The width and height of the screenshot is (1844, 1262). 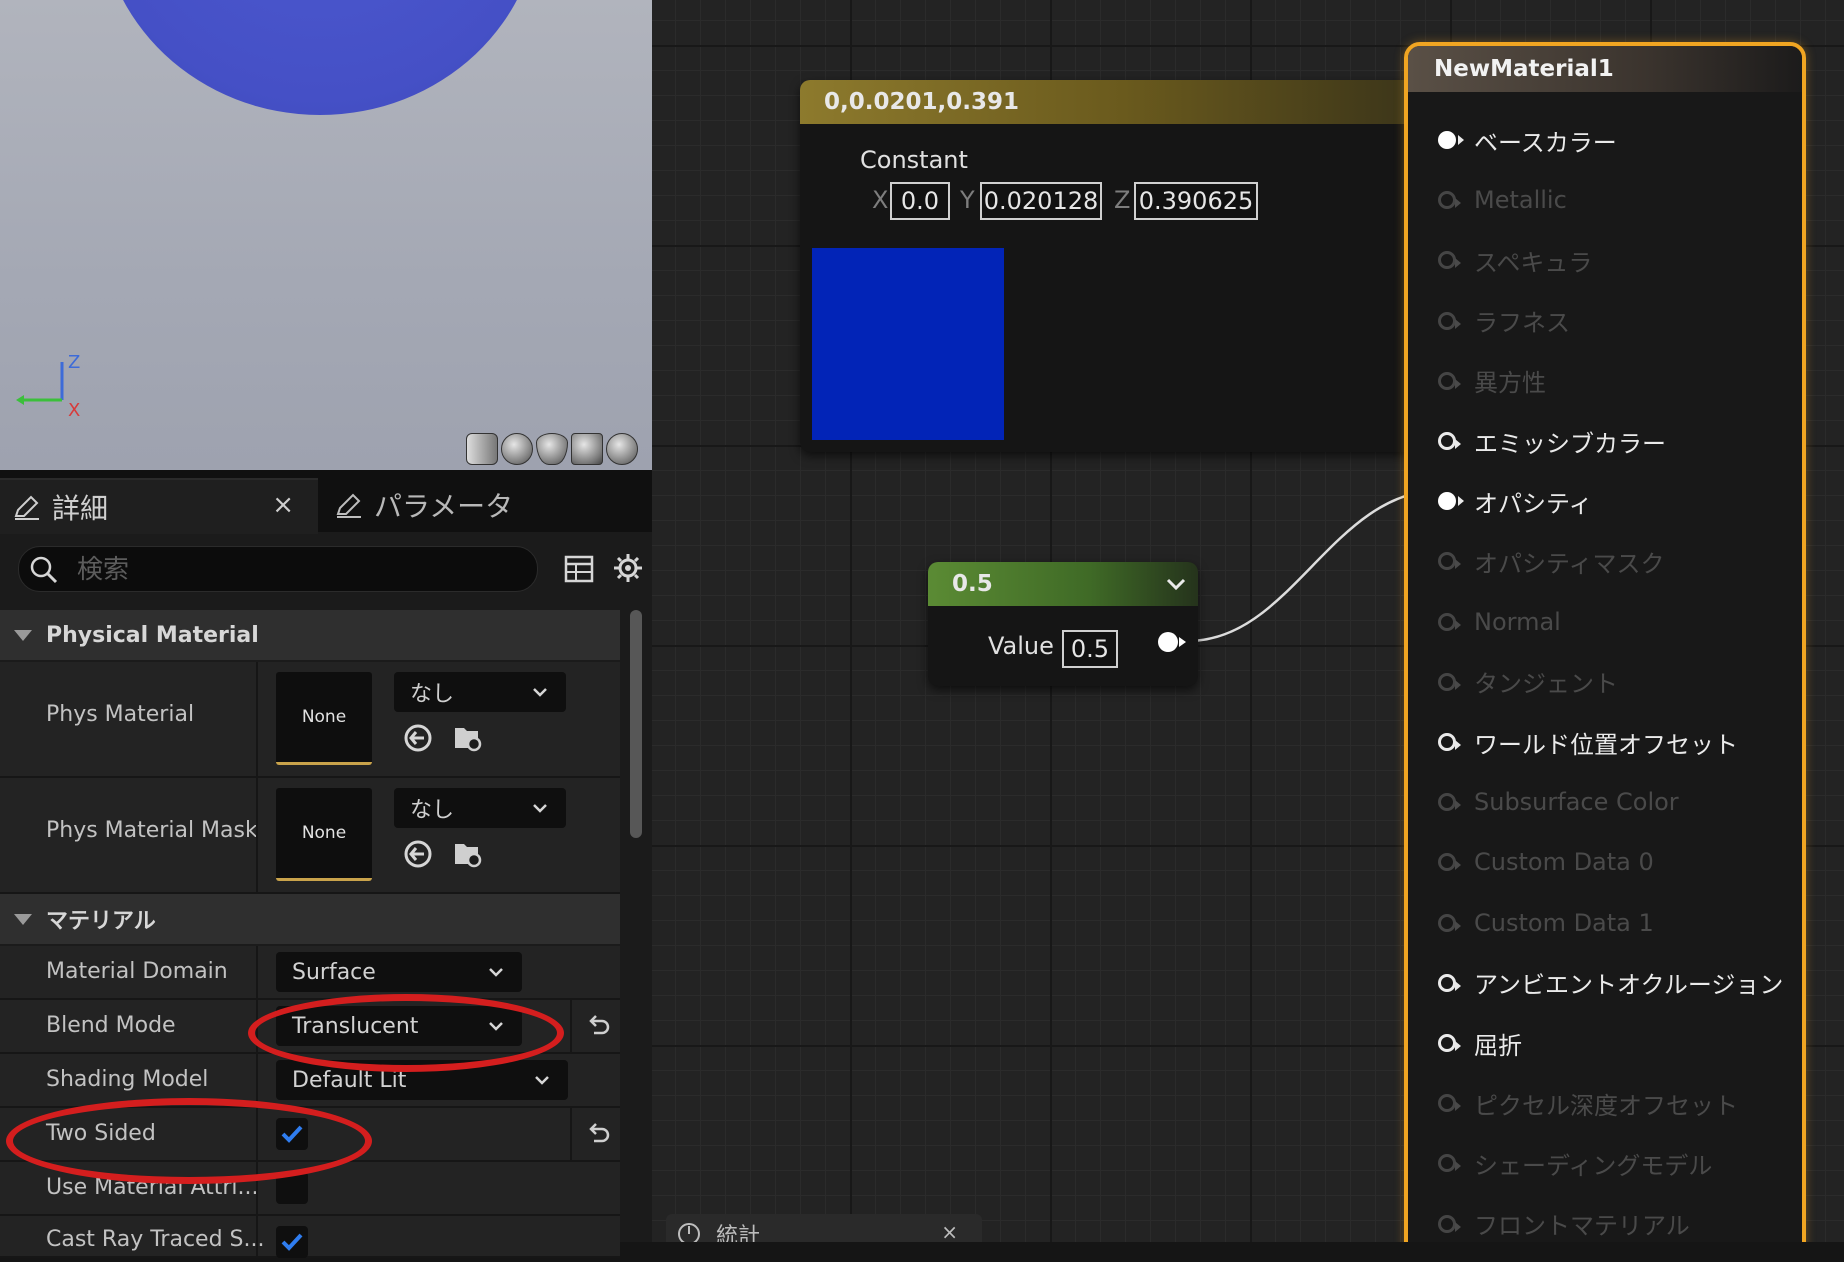 What do you see at coordinates (48, 386) in the screenshot?
I see `axis-gizmo: Z X` at bounding box center [48, 386].